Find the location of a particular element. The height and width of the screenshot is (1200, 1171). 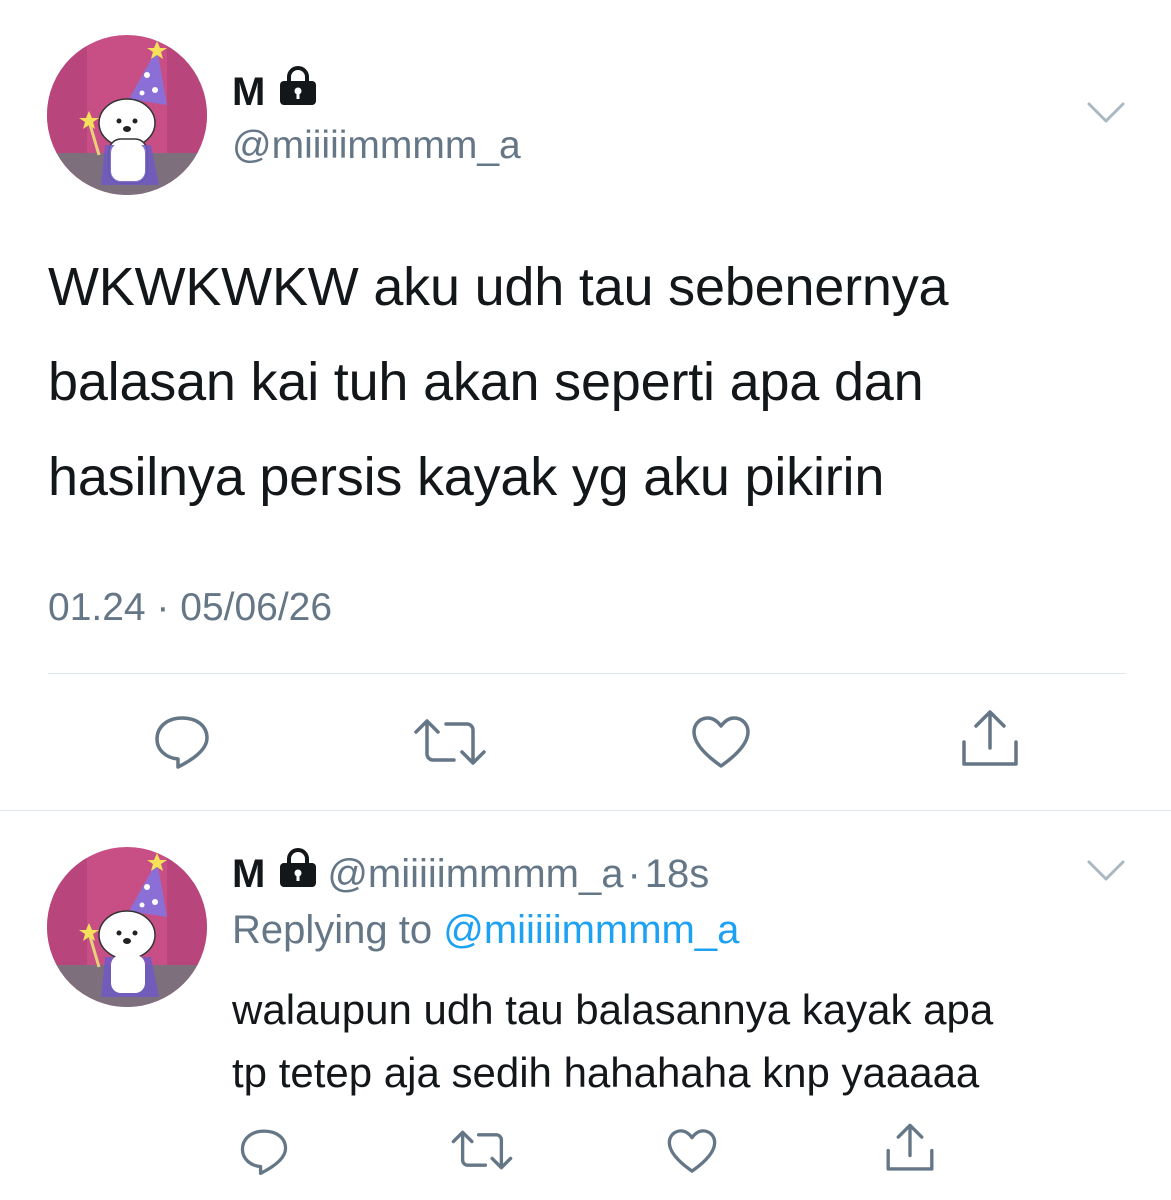

tweet-text-line: hasilnya persis kayak yg aku pikirin is located at coordinates (466, 477).